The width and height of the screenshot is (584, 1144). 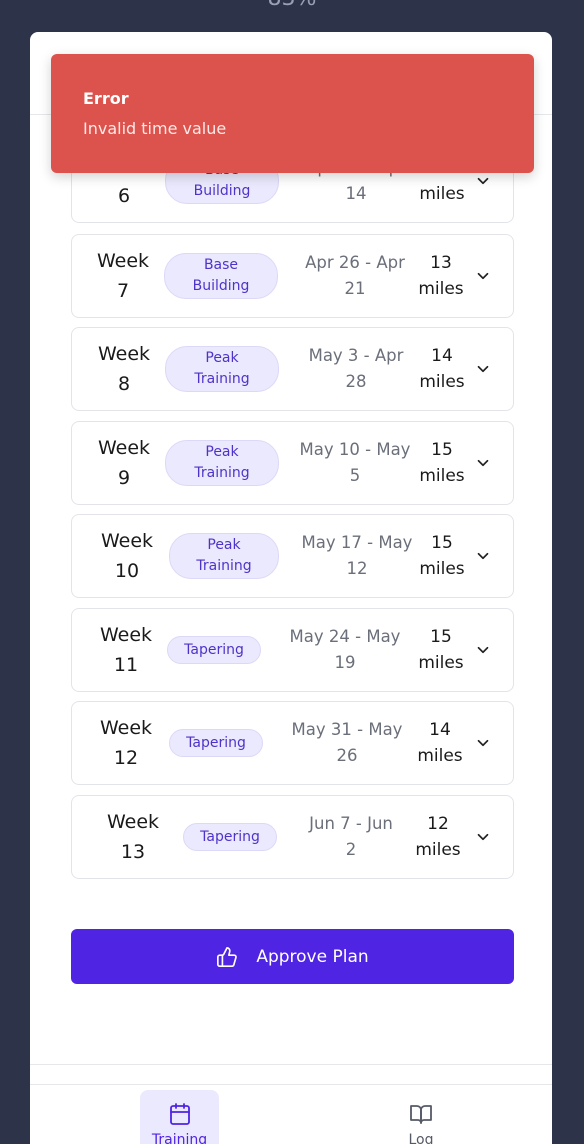 I want to click on phase-badge: BaseBuilding, so click(x=221, y=276).